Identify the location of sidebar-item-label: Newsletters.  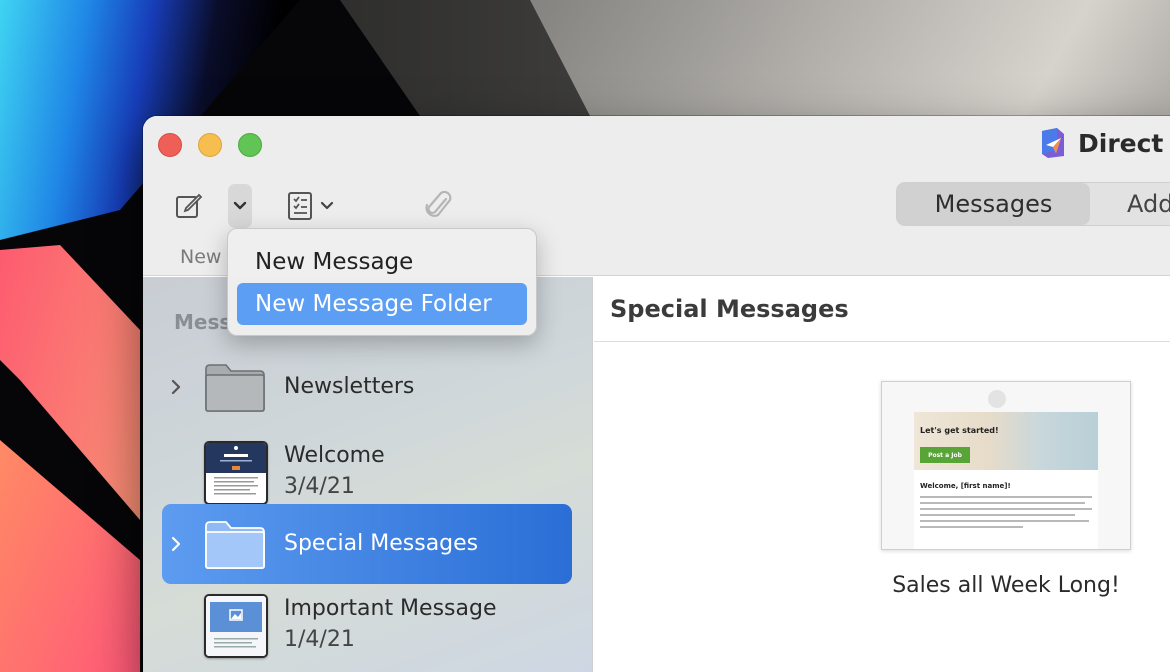
(349, 386).